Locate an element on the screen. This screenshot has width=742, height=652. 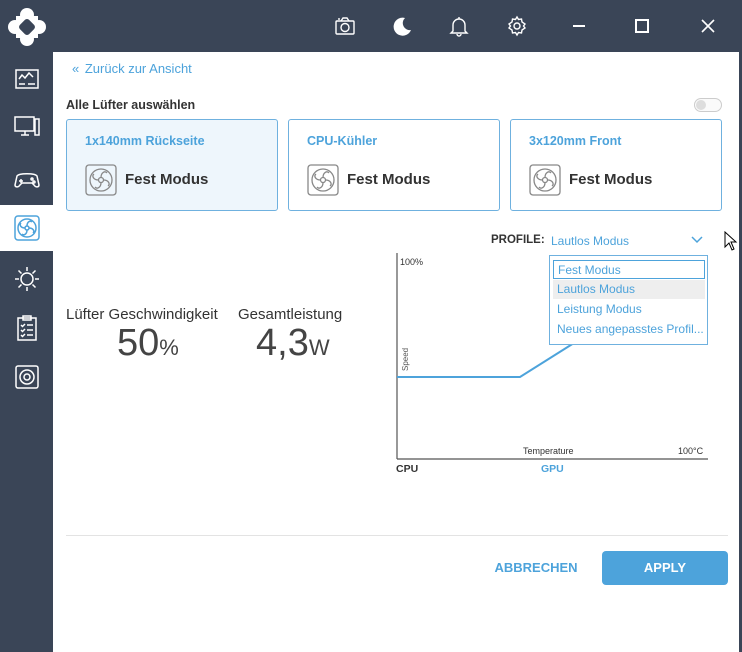
minimize-icon is located at coordinates (579, 26).